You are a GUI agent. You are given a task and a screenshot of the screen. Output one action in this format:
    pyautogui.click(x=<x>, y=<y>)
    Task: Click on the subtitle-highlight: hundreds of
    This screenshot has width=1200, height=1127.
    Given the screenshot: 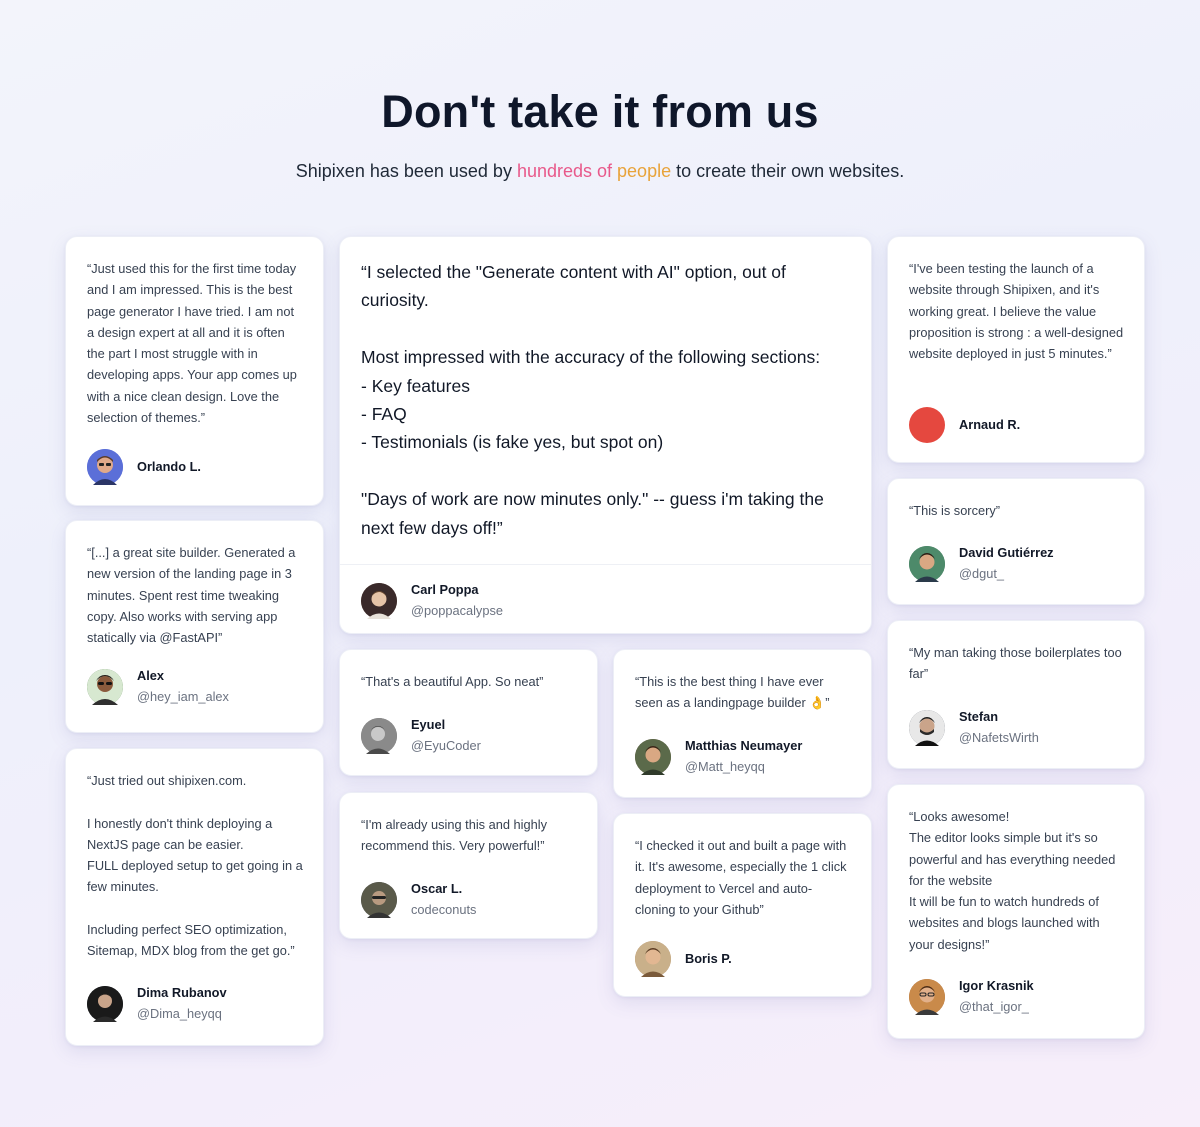 What is the action you would take?
    pyautogui.click(x=564, y=171)
    